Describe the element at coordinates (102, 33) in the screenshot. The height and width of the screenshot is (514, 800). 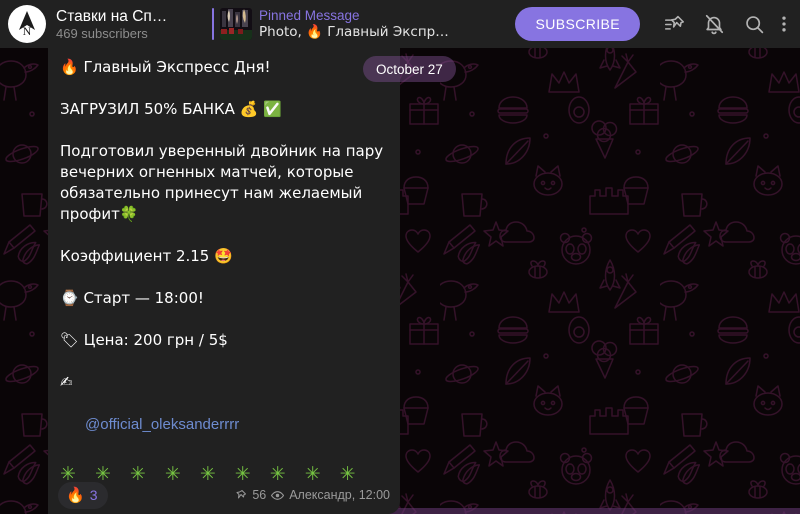
I see `subscriber-count: 469 subscribers` at that location.